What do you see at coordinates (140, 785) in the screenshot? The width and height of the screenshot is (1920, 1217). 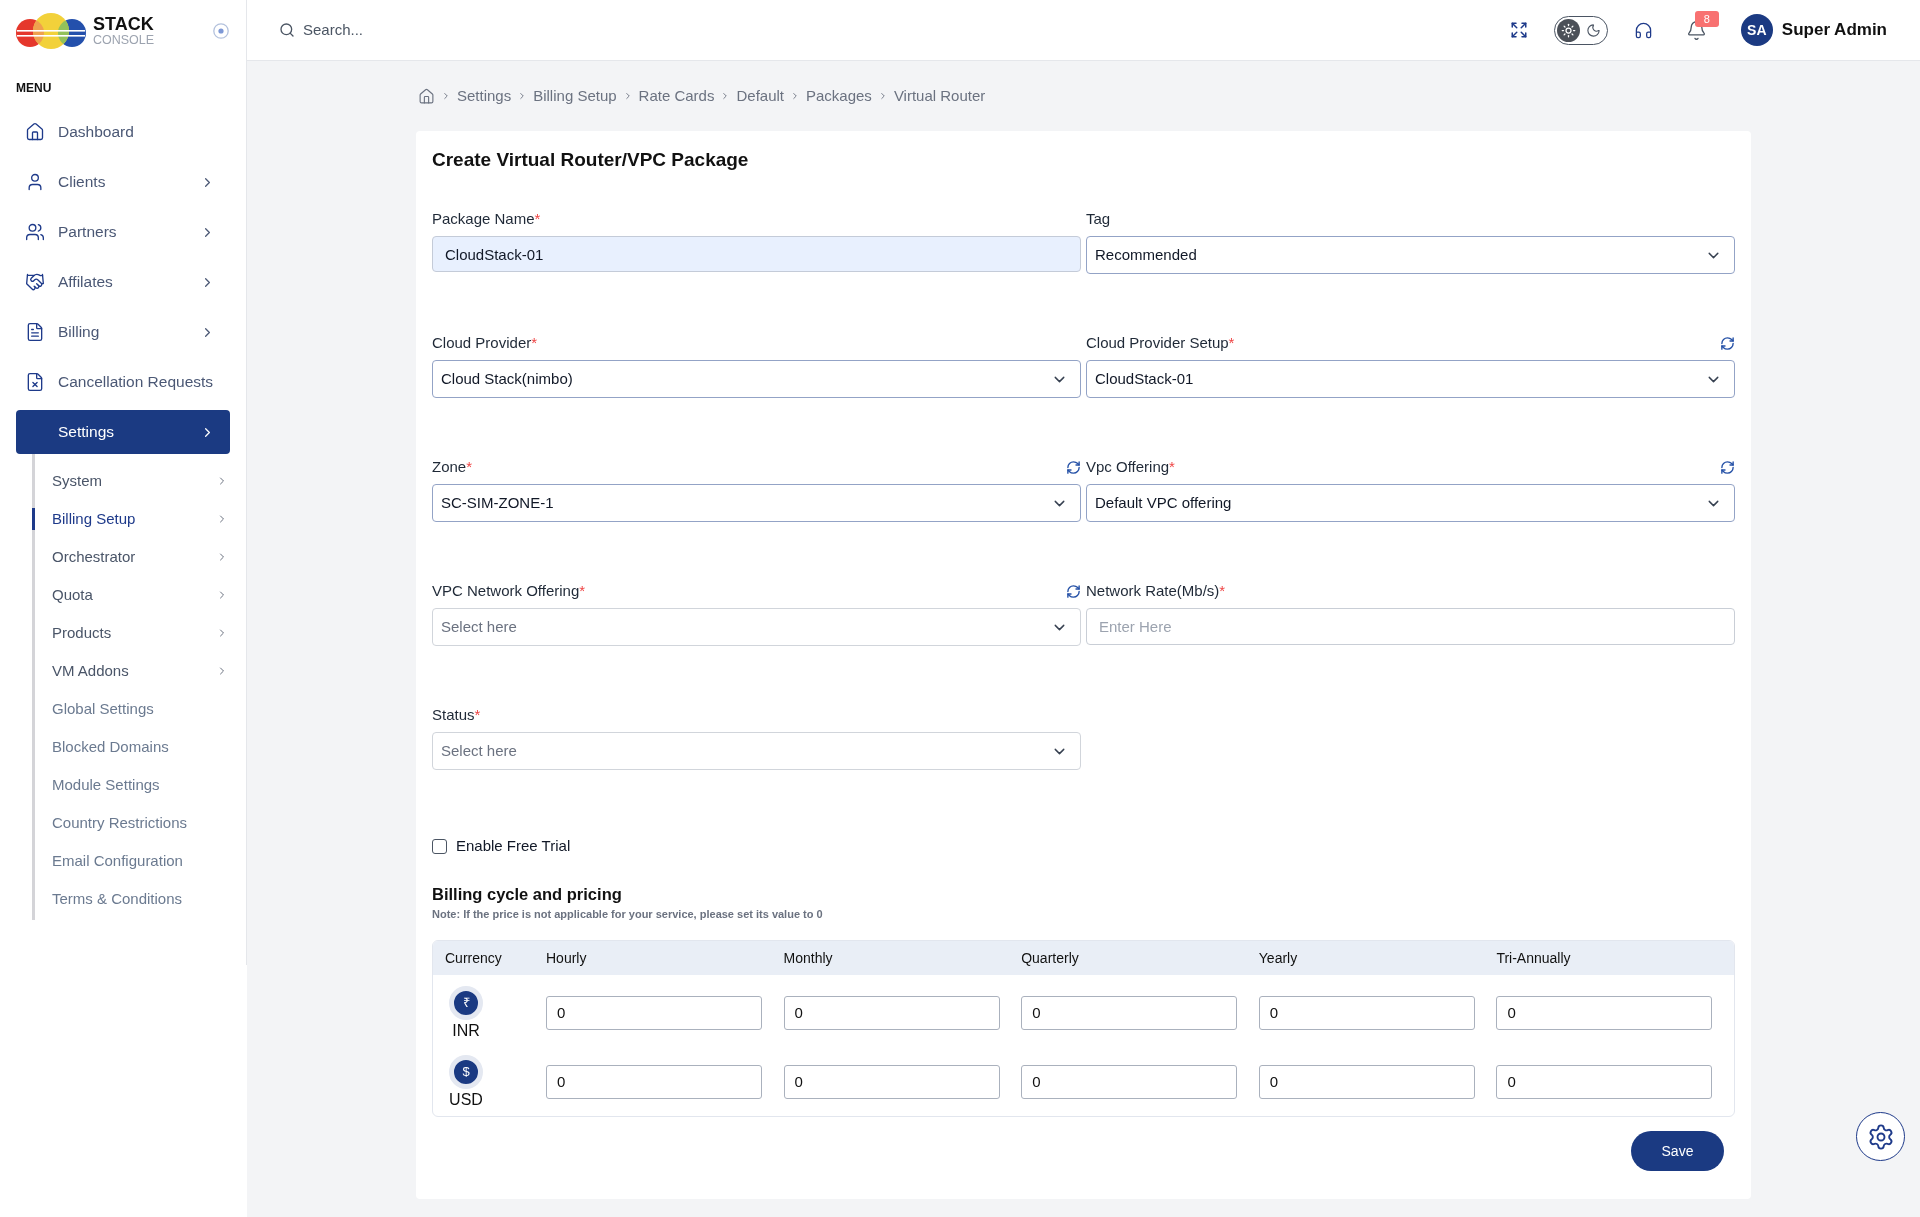 I see `submenu-item: Module Settings` at bounding box center [140, 785].